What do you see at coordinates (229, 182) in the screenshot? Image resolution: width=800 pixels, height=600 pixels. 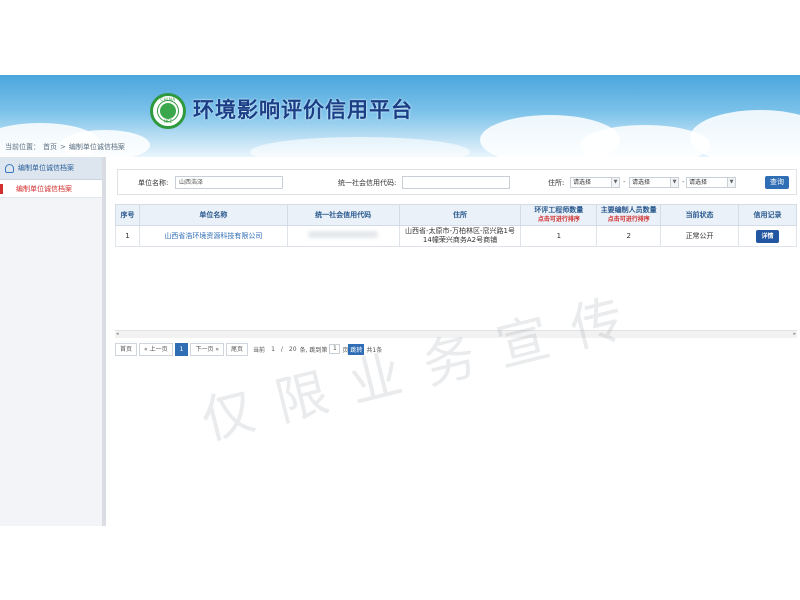 I see `unit-name-input: 山西浩泽` at bounding box center [229, 182].